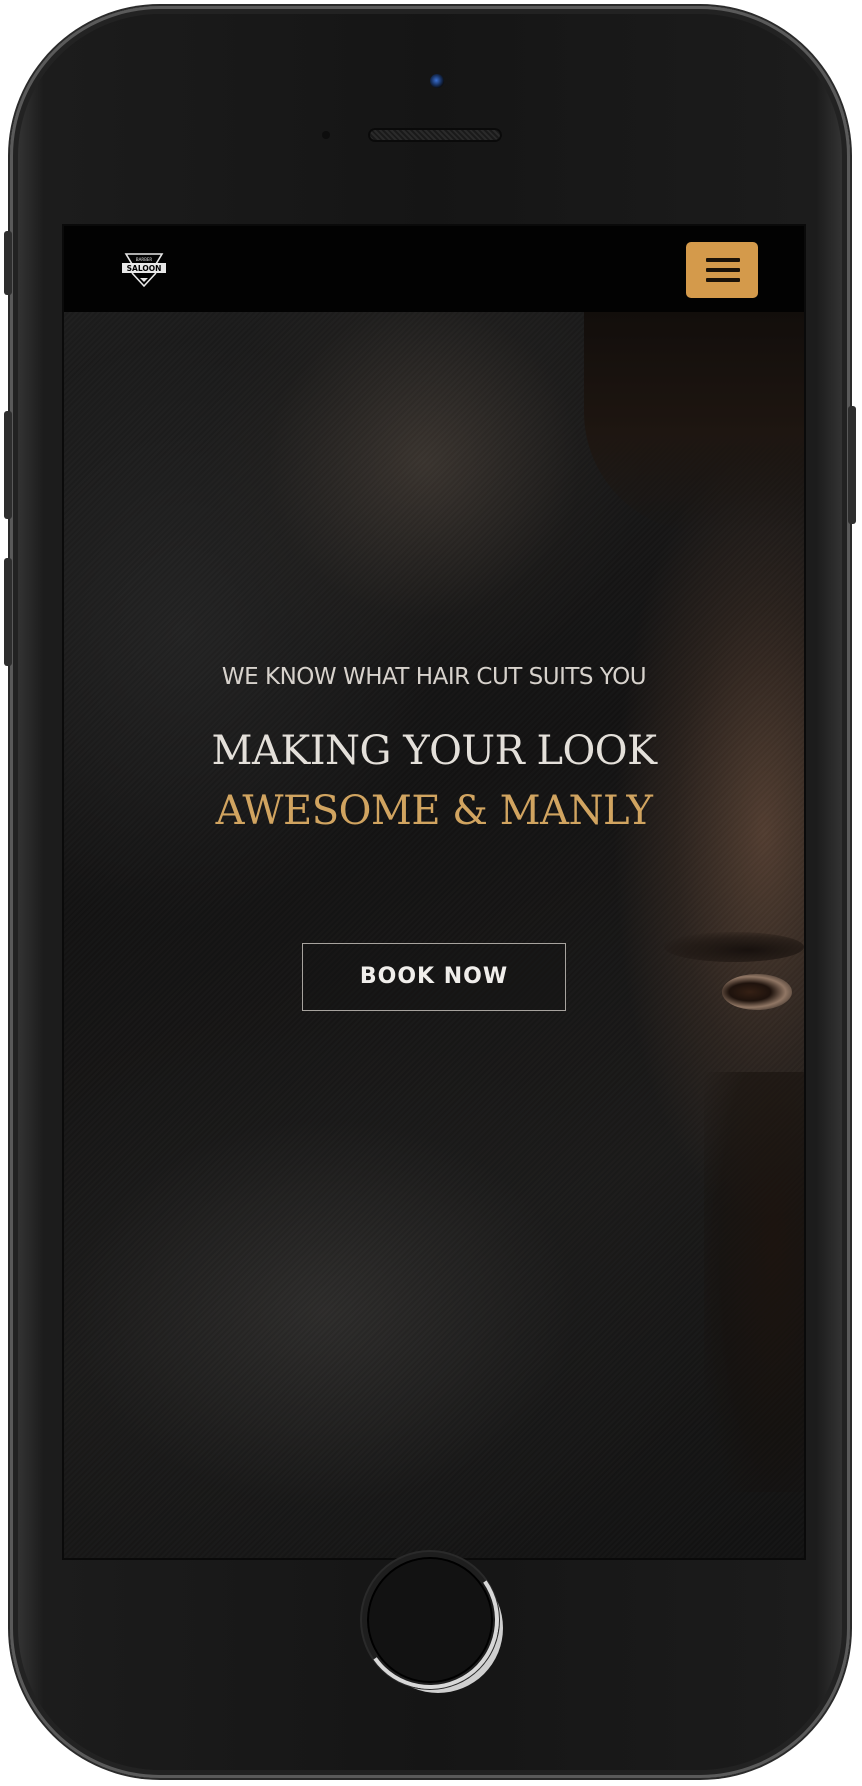  Describe the element at coordinates (723, 260) in the screenshot. I see `hamburger-menu-icon` at that location.